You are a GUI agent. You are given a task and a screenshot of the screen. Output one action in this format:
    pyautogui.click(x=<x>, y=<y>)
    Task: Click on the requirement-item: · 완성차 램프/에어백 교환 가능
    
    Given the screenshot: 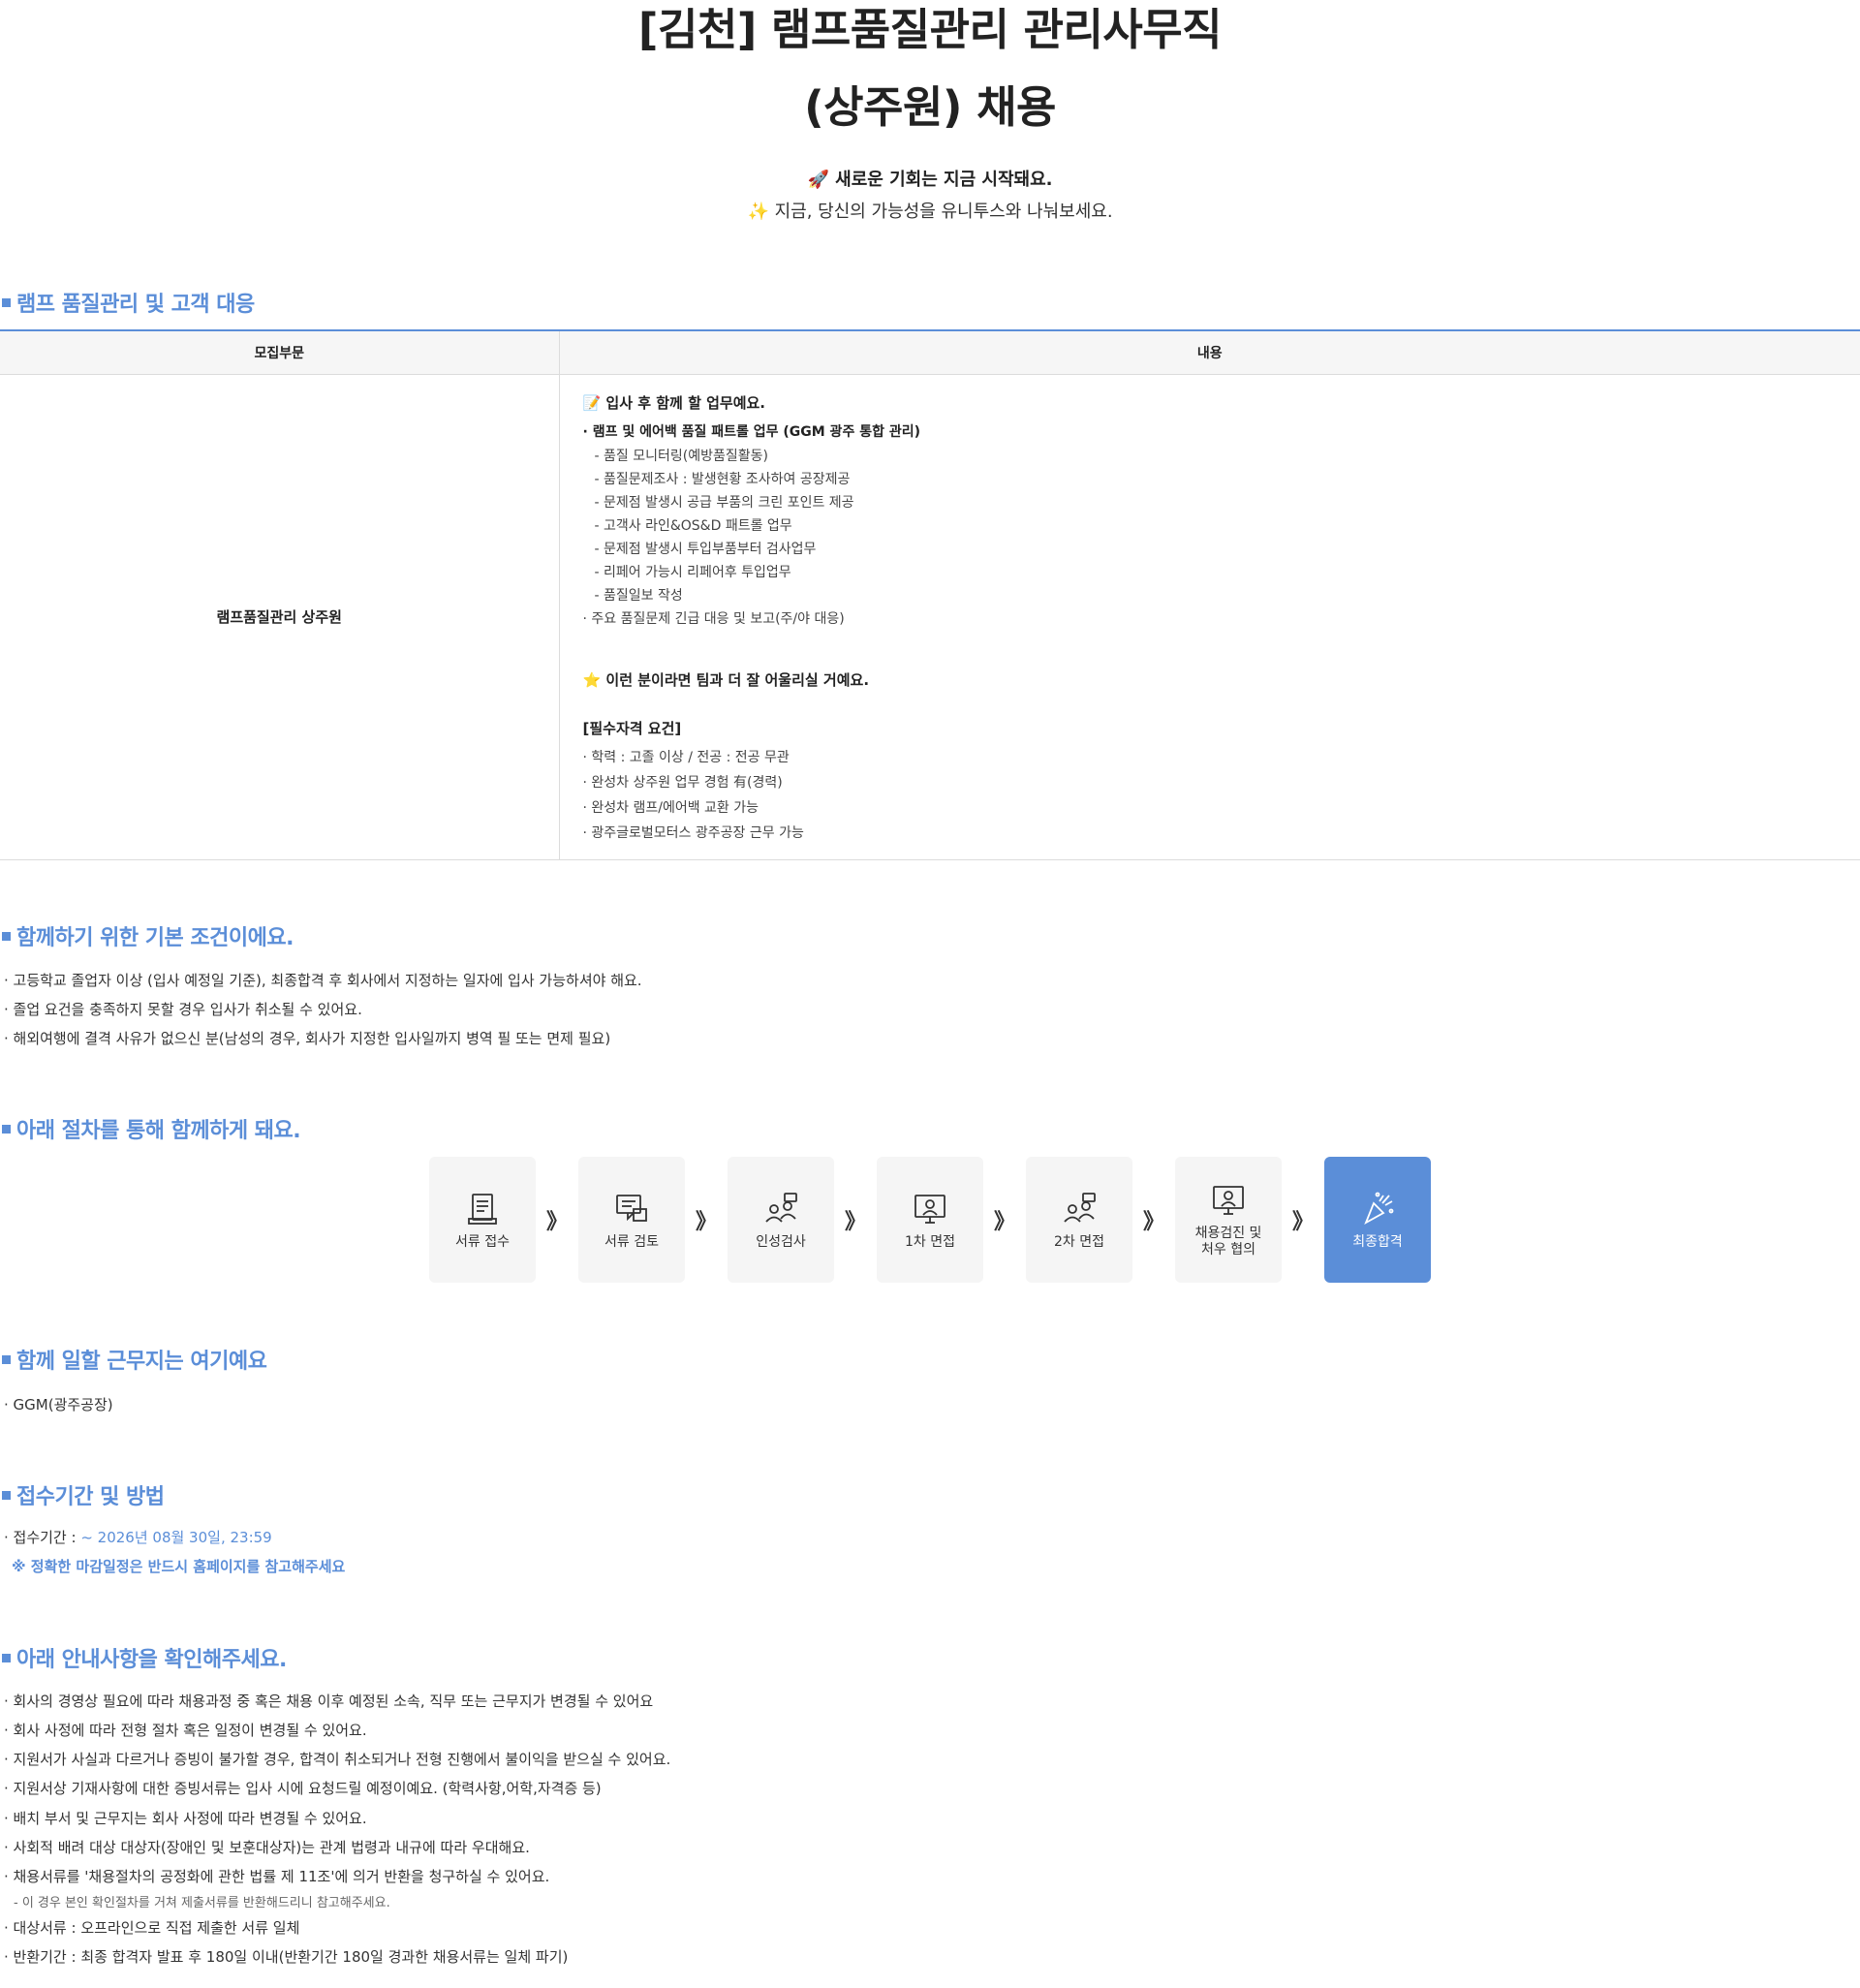 What is the action you would take?
    pyautogui.click(x=671, y=807)
    